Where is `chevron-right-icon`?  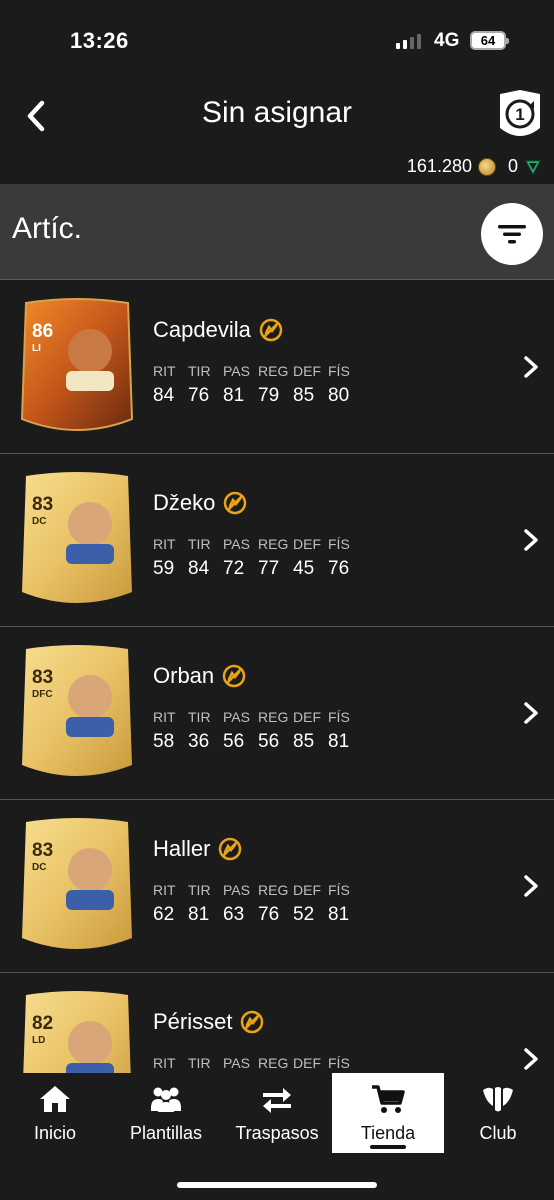 chevron-right-icon is located at coordinates (531, 367).